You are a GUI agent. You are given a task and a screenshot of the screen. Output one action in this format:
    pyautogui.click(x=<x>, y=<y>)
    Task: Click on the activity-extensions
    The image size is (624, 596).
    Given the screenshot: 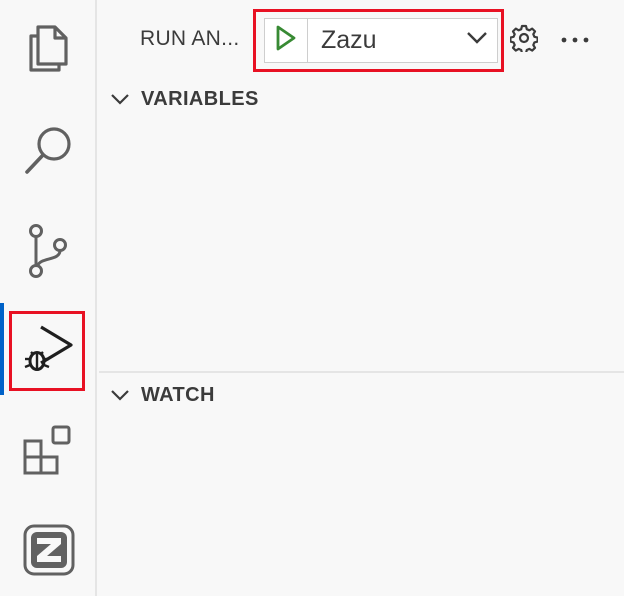 What is the action you would take?
    pyautogui.click(x=48, y=451)
    